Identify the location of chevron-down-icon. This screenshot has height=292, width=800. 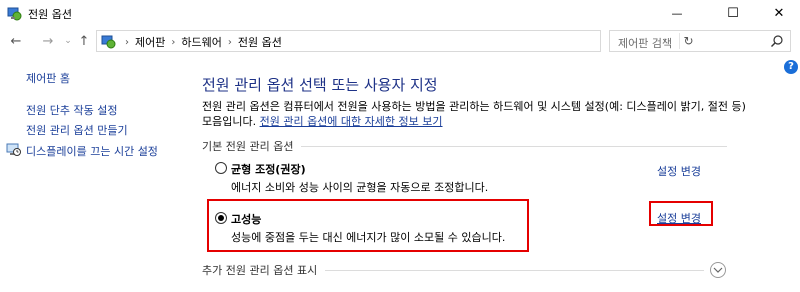
(718, 270).